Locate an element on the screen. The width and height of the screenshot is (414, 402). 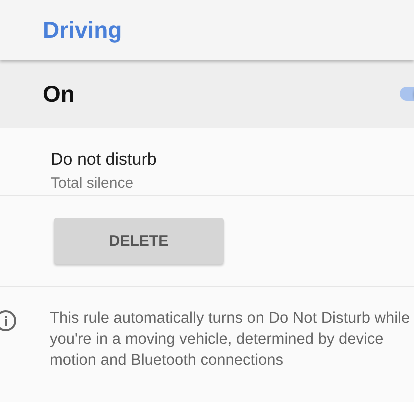
rule-title: Do not disturb is located at coordinates (104, 160).